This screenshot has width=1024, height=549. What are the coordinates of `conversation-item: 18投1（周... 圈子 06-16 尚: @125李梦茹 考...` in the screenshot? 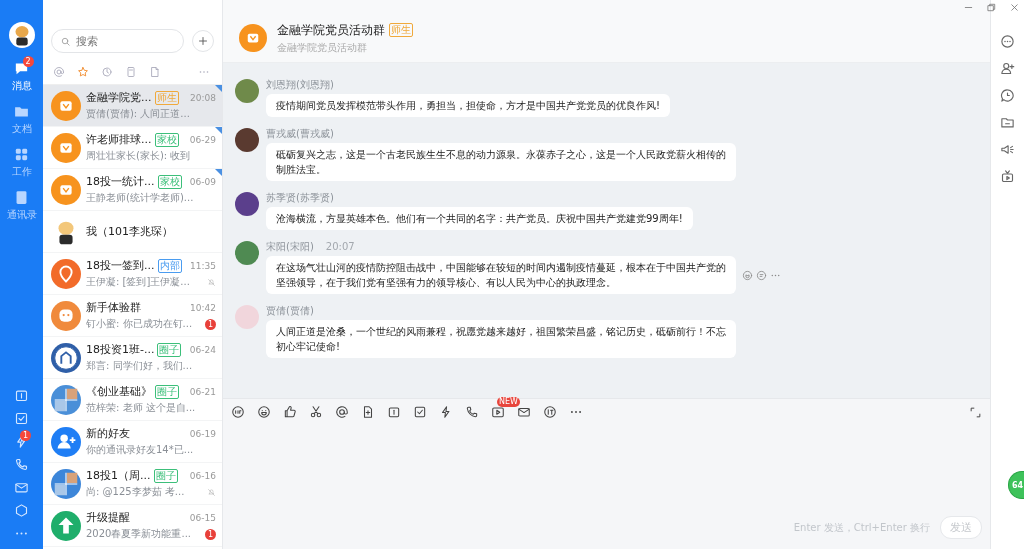 It's located at (132, 484).